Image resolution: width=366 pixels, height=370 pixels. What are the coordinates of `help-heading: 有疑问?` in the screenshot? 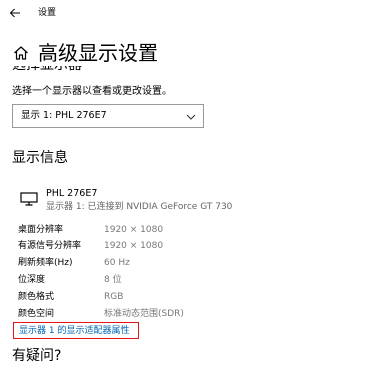 It's located at (37, 356).